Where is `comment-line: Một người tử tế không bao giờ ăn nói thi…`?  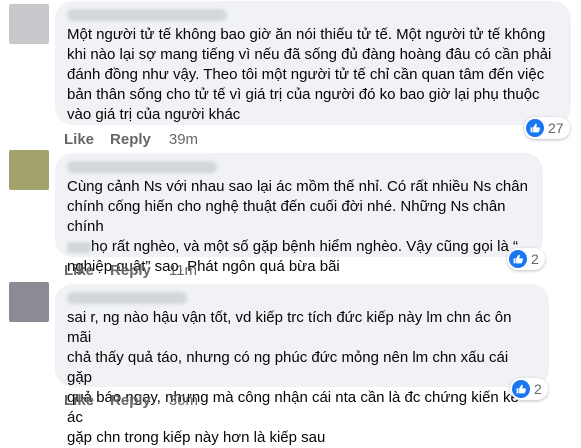
comment-line: Một người tử tế không bao giờ ăn nói thi… is located at coordinates (306, 34).